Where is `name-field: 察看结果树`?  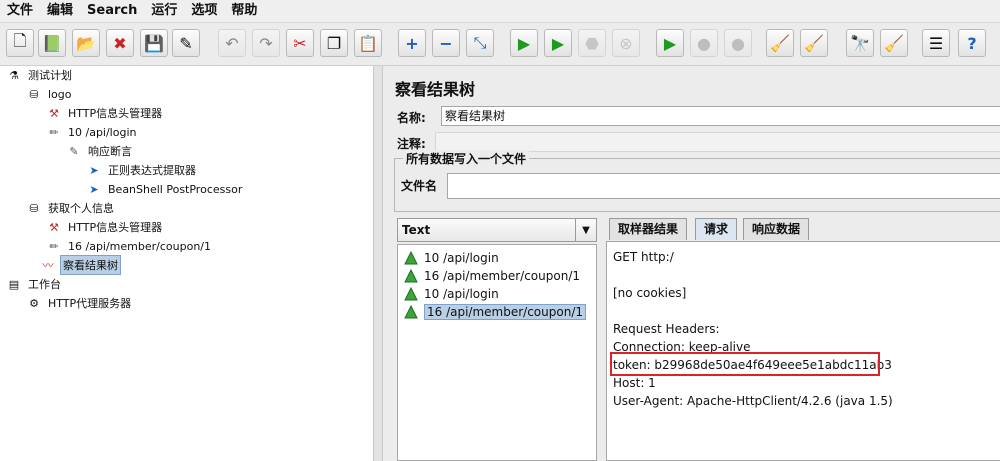 name-field: 察看结果树 is located at coordinates (720, 116).